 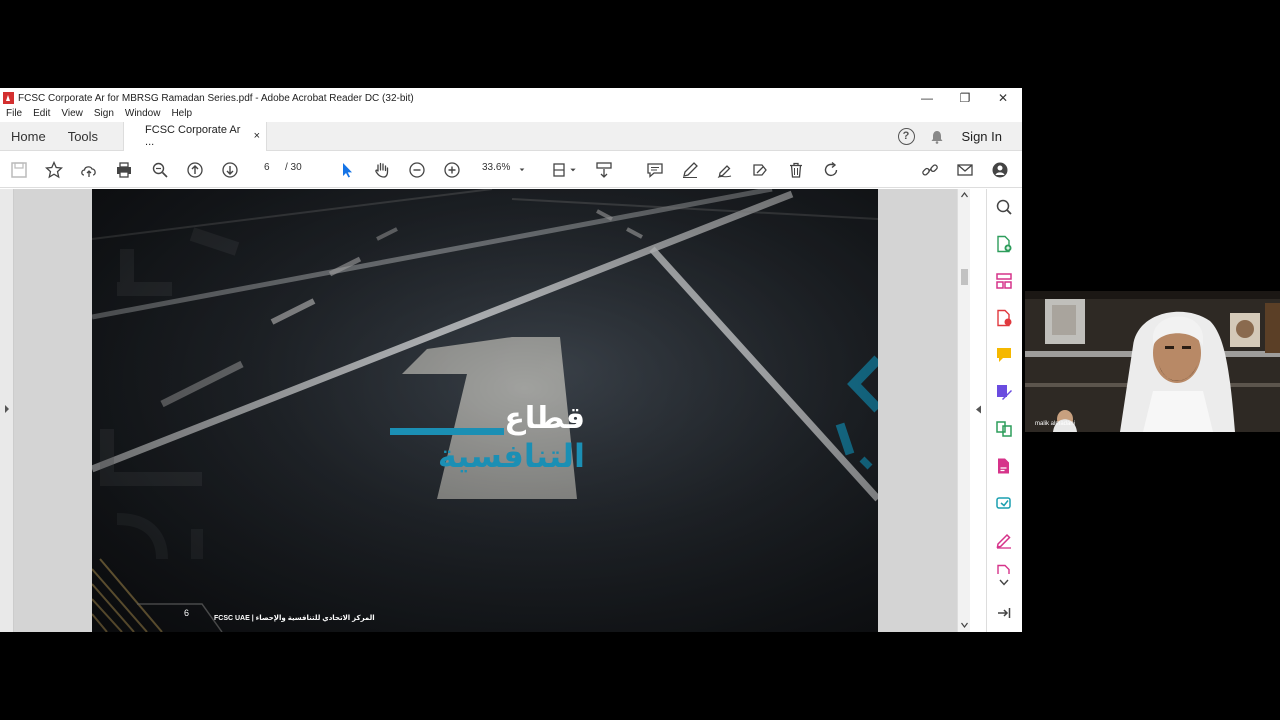 What do you see at coordinates (906, 136) in the screenshot?
I see `help-icon: ?` at bounding box center [906, 136].